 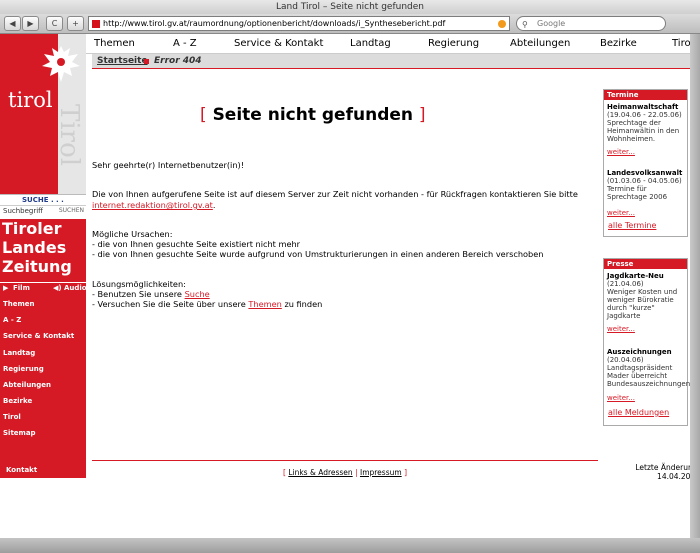 I want to click on solution-1: - Benutzen Sie unsere Suche, so click(x=151, y=294).